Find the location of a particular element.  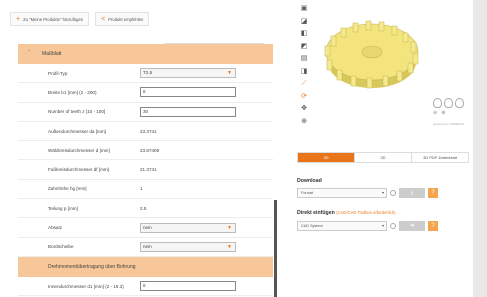

table-row: Innendurchmesser d1 [mm] (2 - 19.3) 6 is located at coordinates (145, 287).